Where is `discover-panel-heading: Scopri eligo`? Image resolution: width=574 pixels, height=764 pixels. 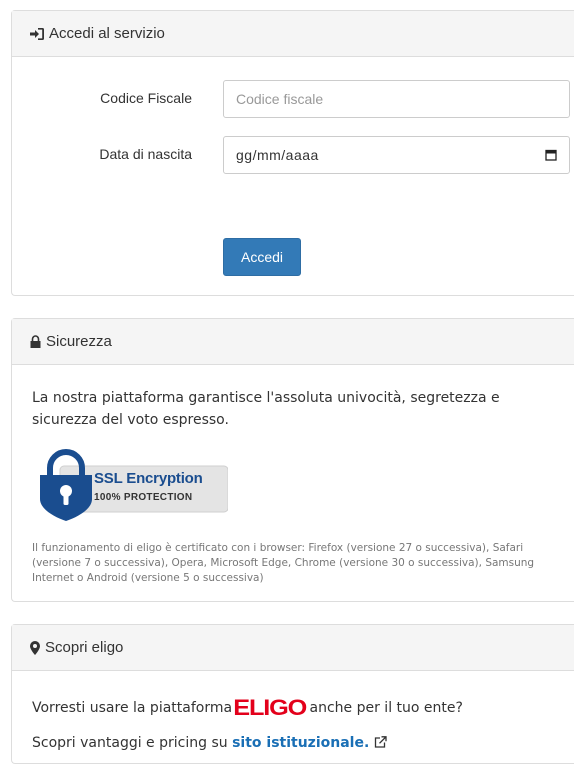 discover-panel-heading: Scopri eligo is located at coordinates (293, 648).